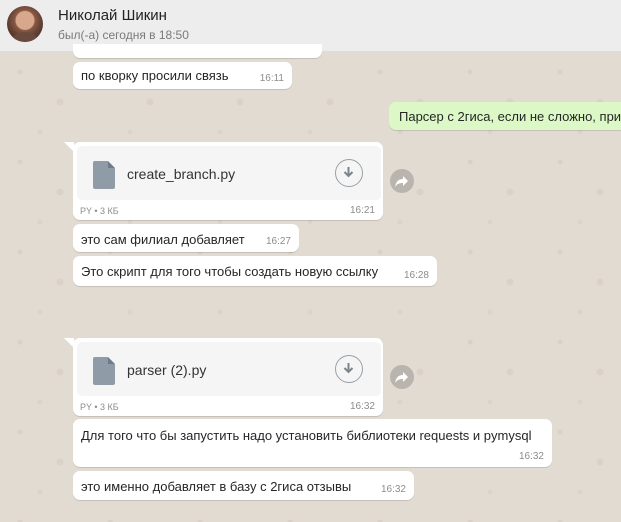 Image resolution: width=621 pixels, height=522 pixels. I want to click on avatar, so click(25, 24).